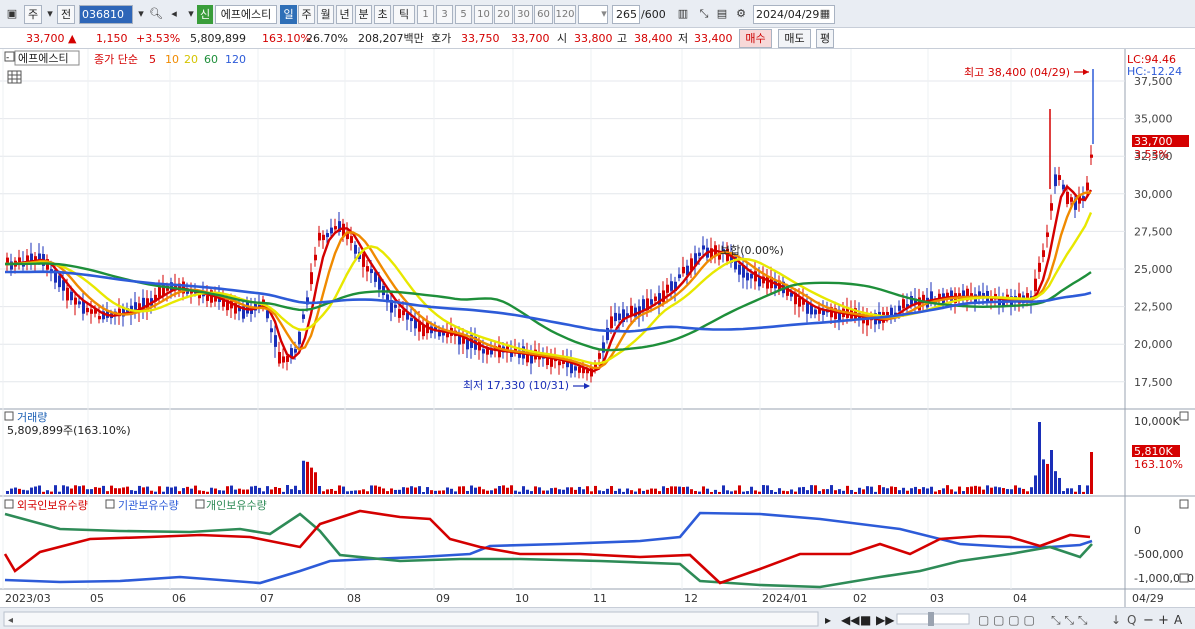 This screenshot has height=629, width=1195. What do you see at coordinates (444, 14) in the screenshot?
I see `minute-3: 3` at bounding box center [444, 14].